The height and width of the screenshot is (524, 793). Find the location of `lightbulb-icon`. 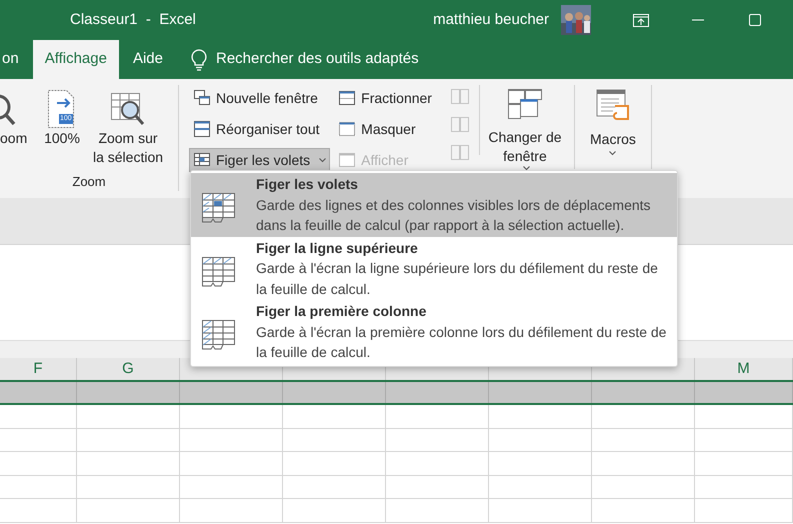

lightbulb-icon is located at coordinates (199, 59).